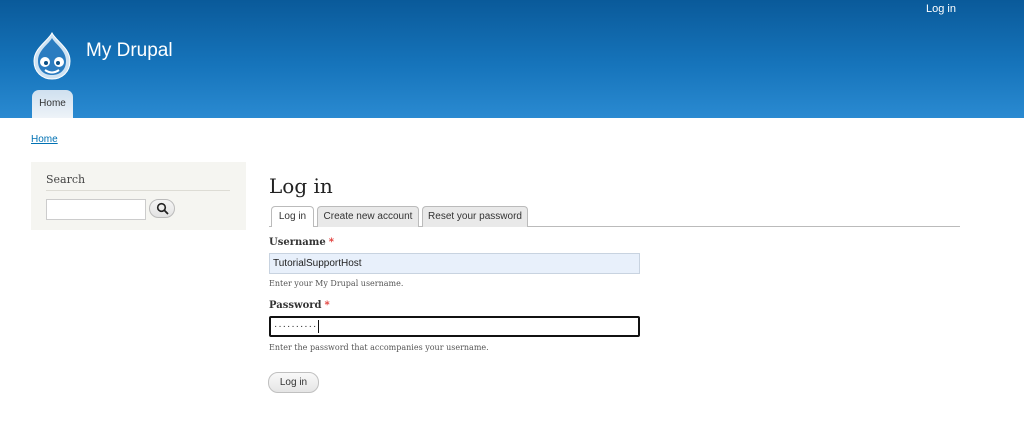 The width and height of the screenshot is (1024, 428). I want to click on login-link: Log in, so click(941, 9).